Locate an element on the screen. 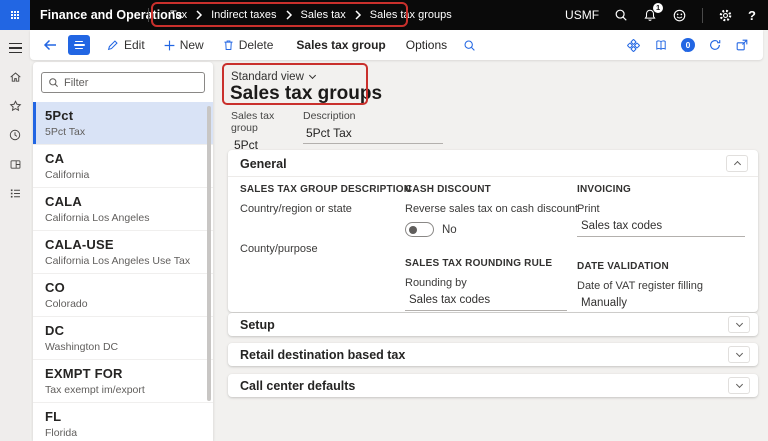 This screenshot has height=441, width=768. menu-button is located at coordinates (15, 48).